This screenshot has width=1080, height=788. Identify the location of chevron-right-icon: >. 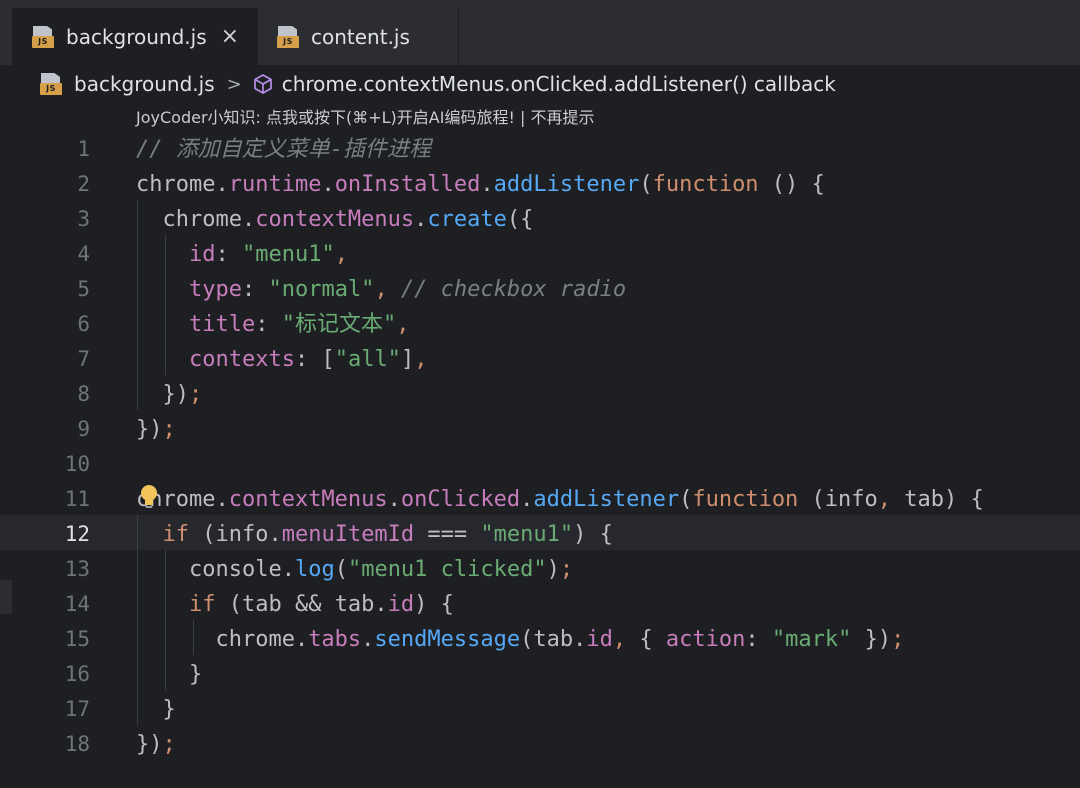
(234, 84).